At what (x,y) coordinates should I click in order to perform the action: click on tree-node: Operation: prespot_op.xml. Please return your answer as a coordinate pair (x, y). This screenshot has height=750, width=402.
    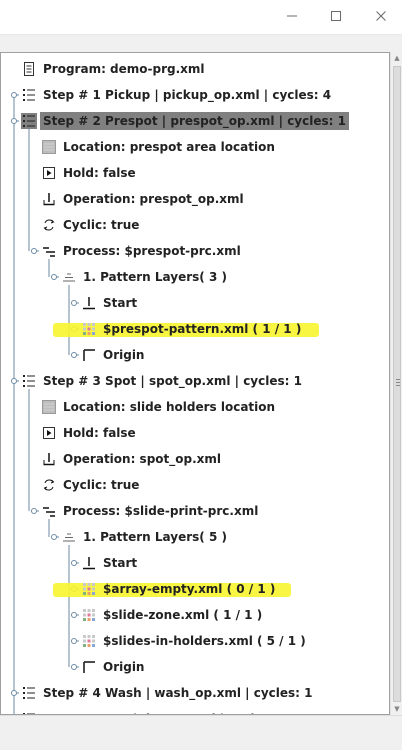
    Looking at the image, I should click on (144, 199).